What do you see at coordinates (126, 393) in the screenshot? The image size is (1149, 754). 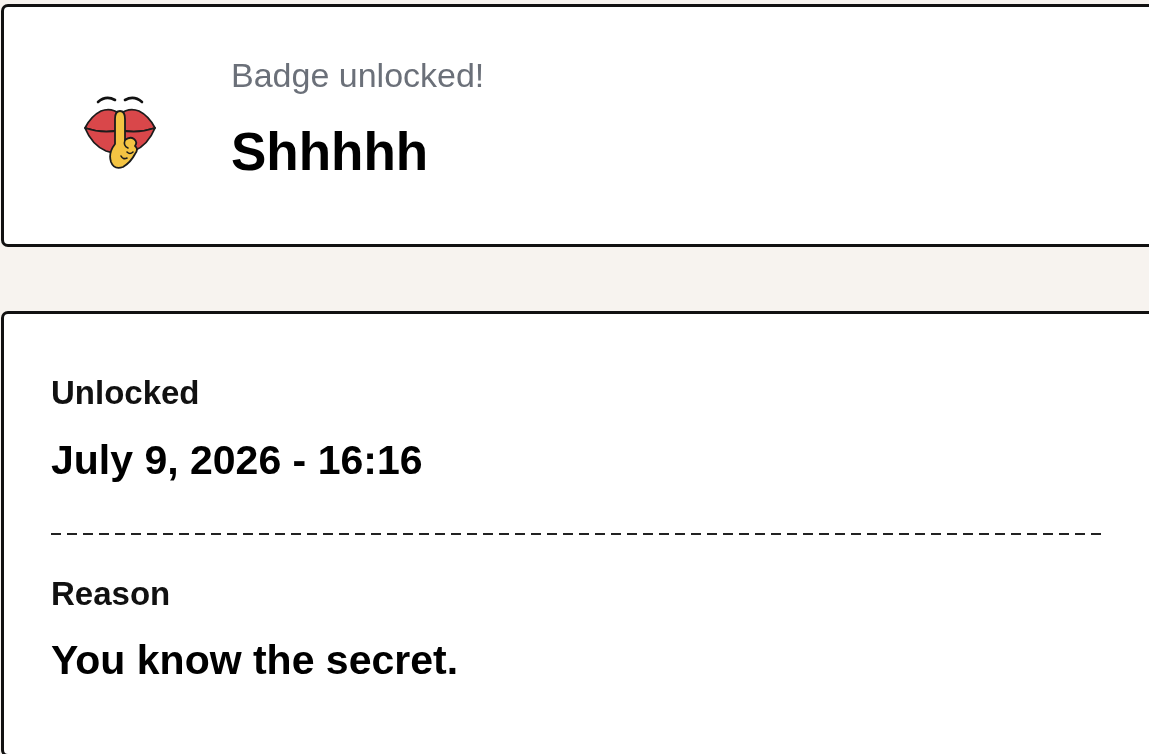 I see `detail-label: Unlocked` at bounding box center [126, 393].